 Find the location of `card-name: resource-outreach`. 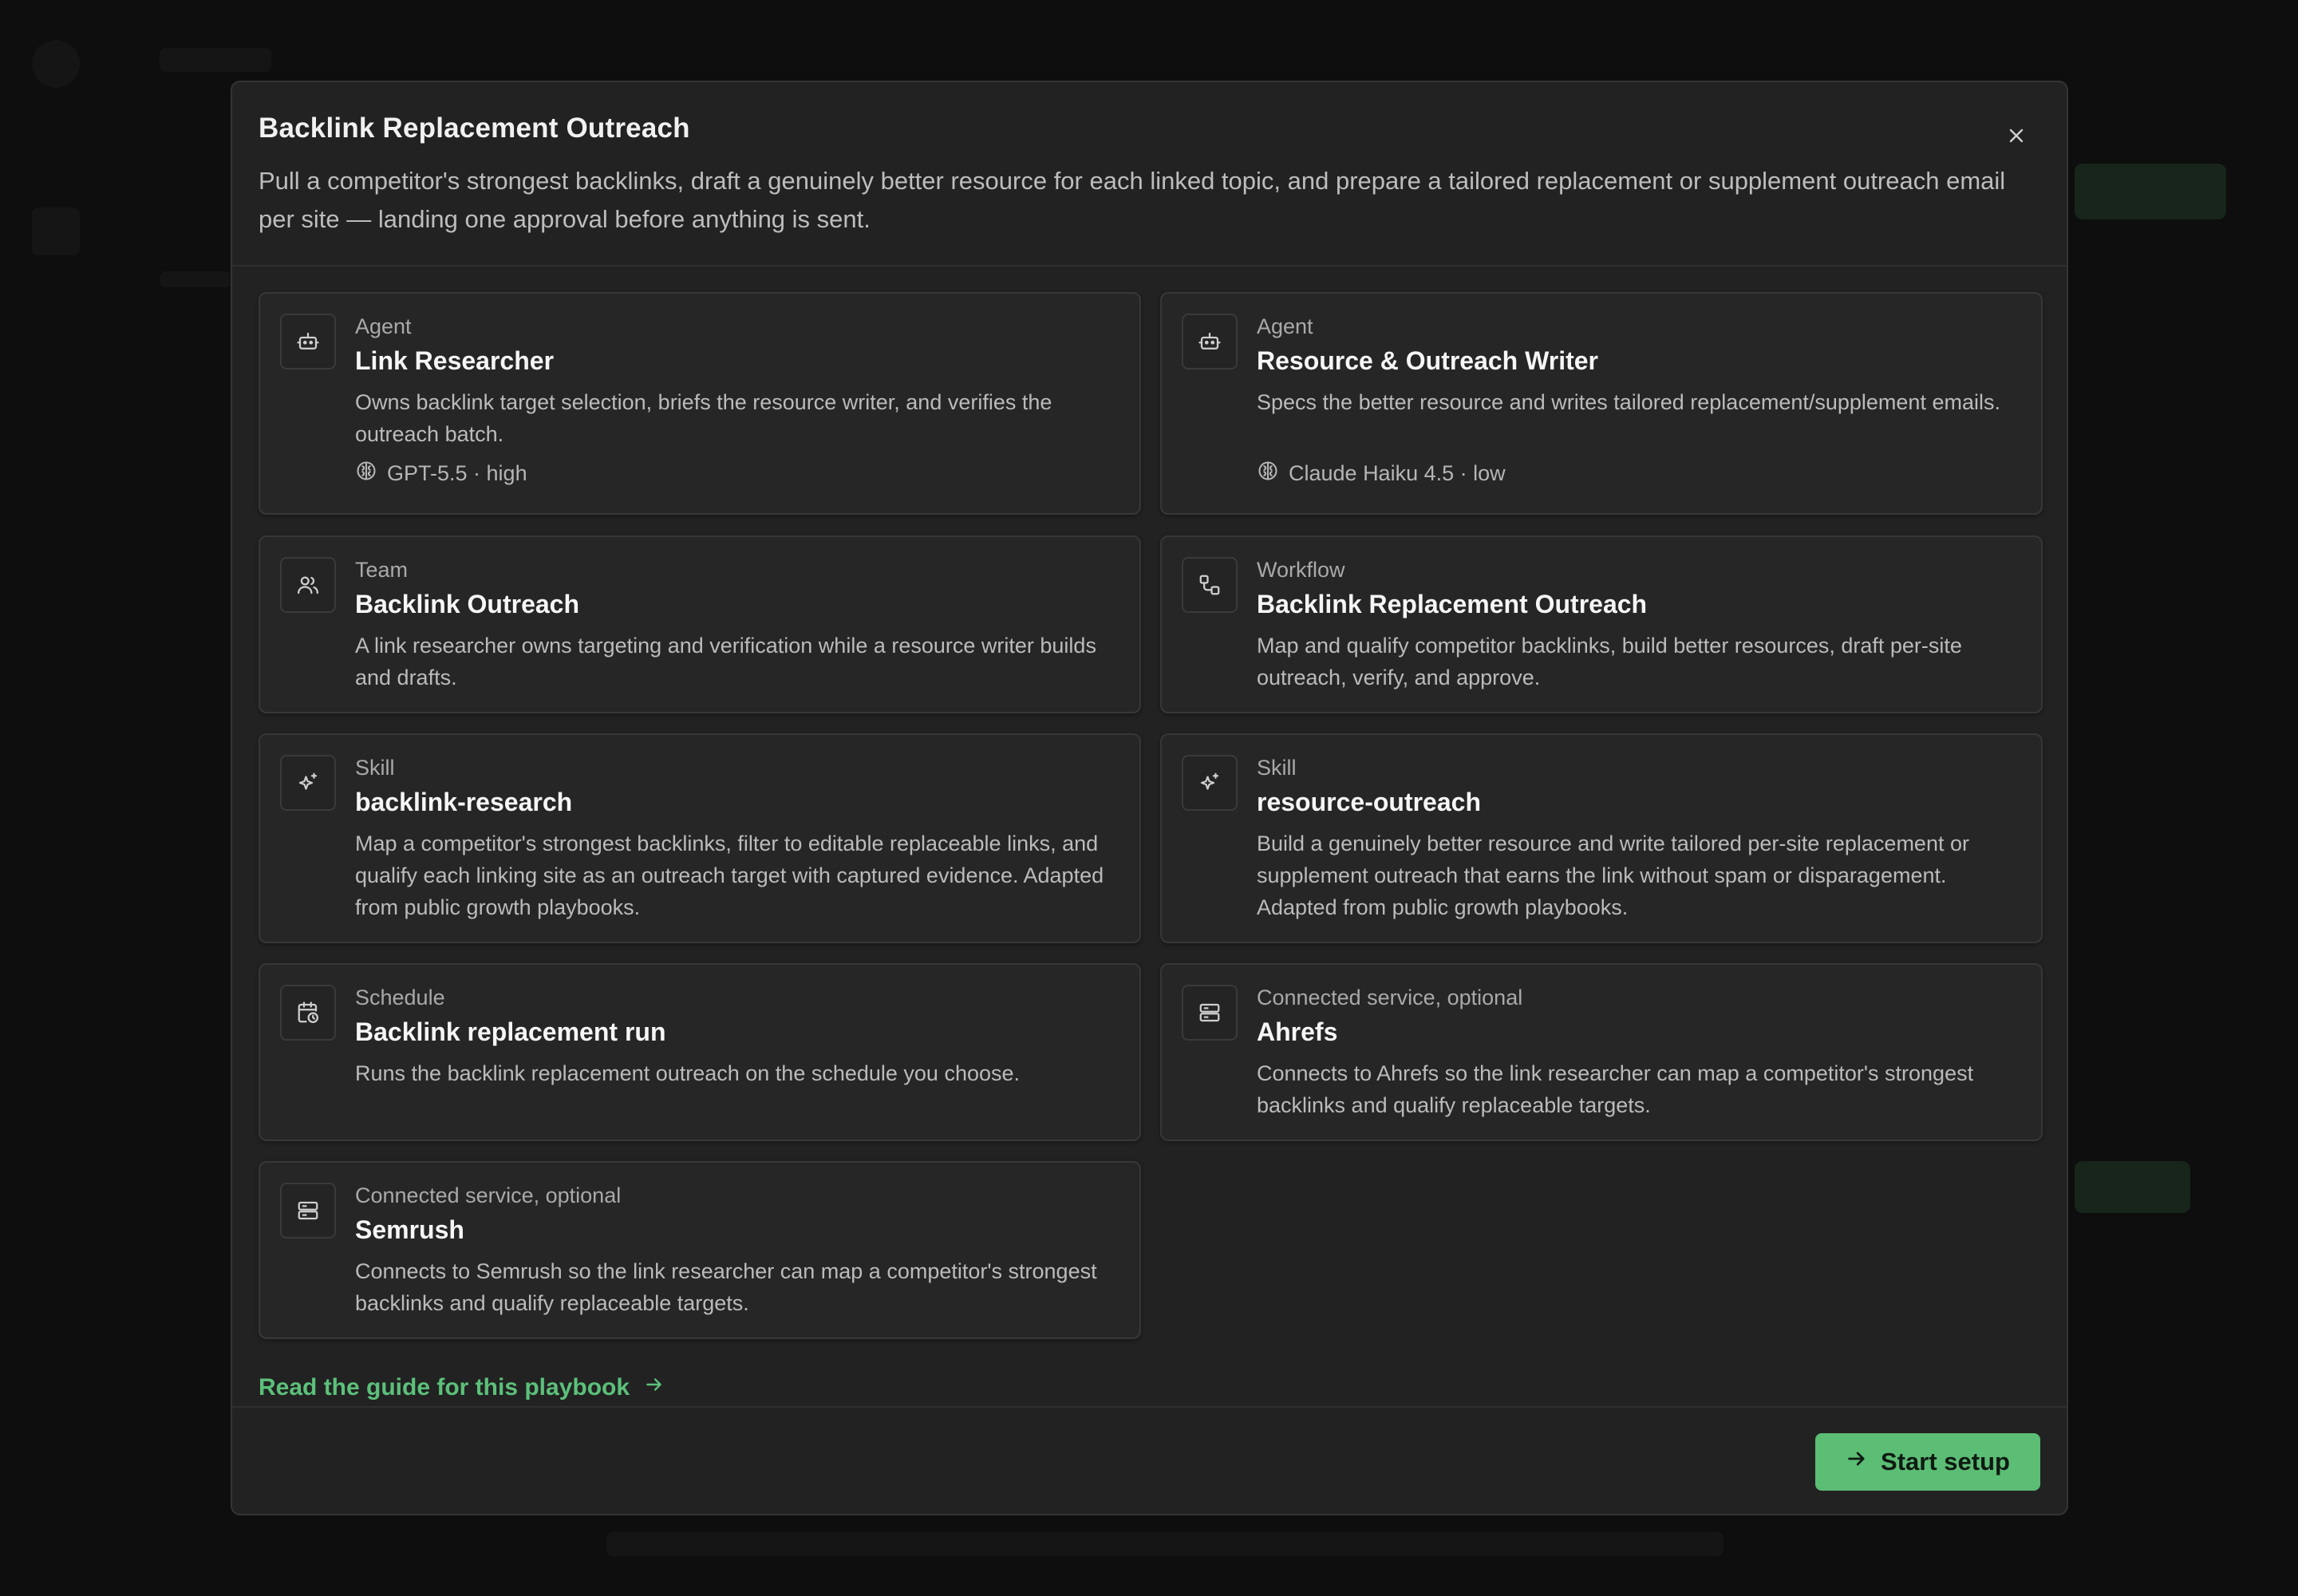

card-name: resource-outreach is located at coordinates (1369, 802).